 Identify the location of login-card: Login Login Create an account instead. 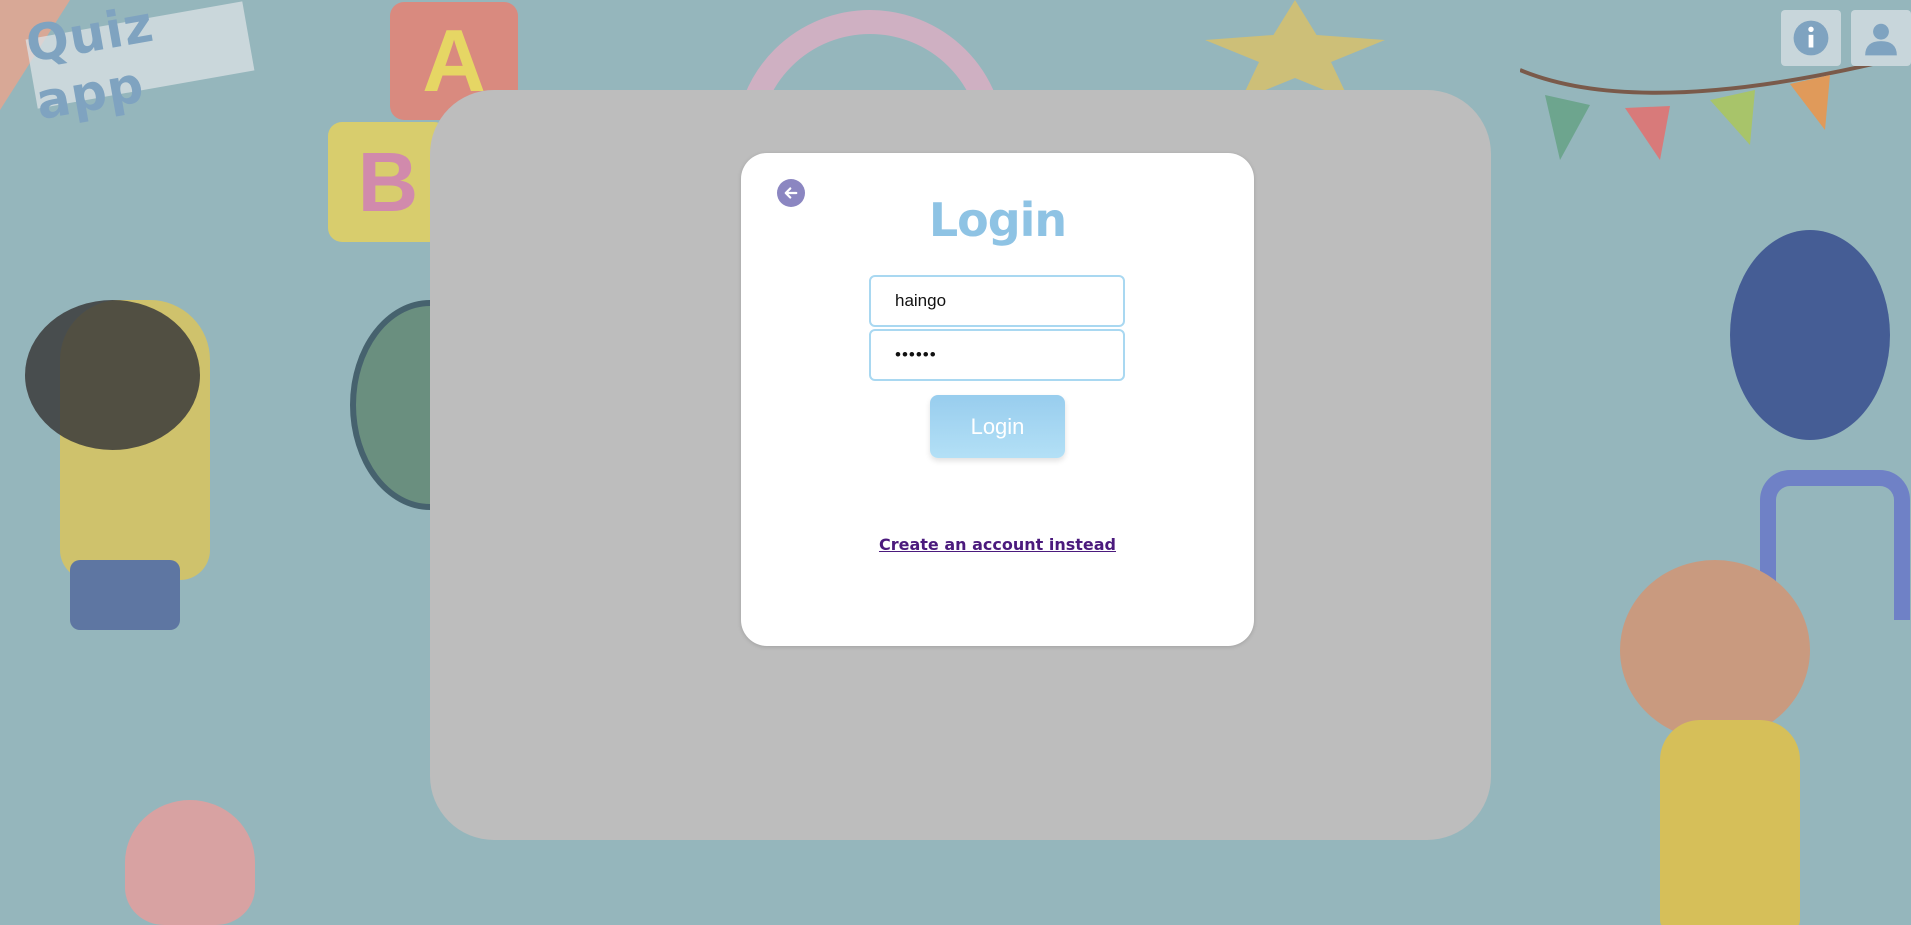
(997, 399).